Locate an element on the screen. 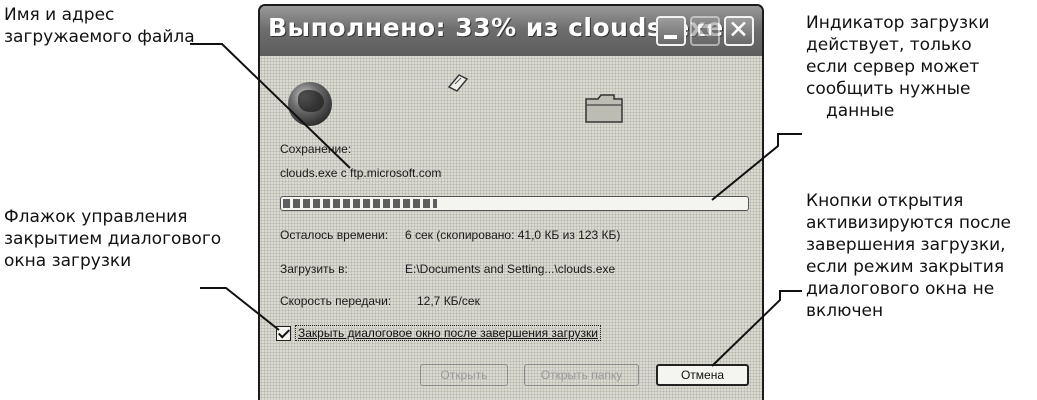 This screenshot has height=400, width=1037. close-button: ✕ is located at coordinates (739, 30).